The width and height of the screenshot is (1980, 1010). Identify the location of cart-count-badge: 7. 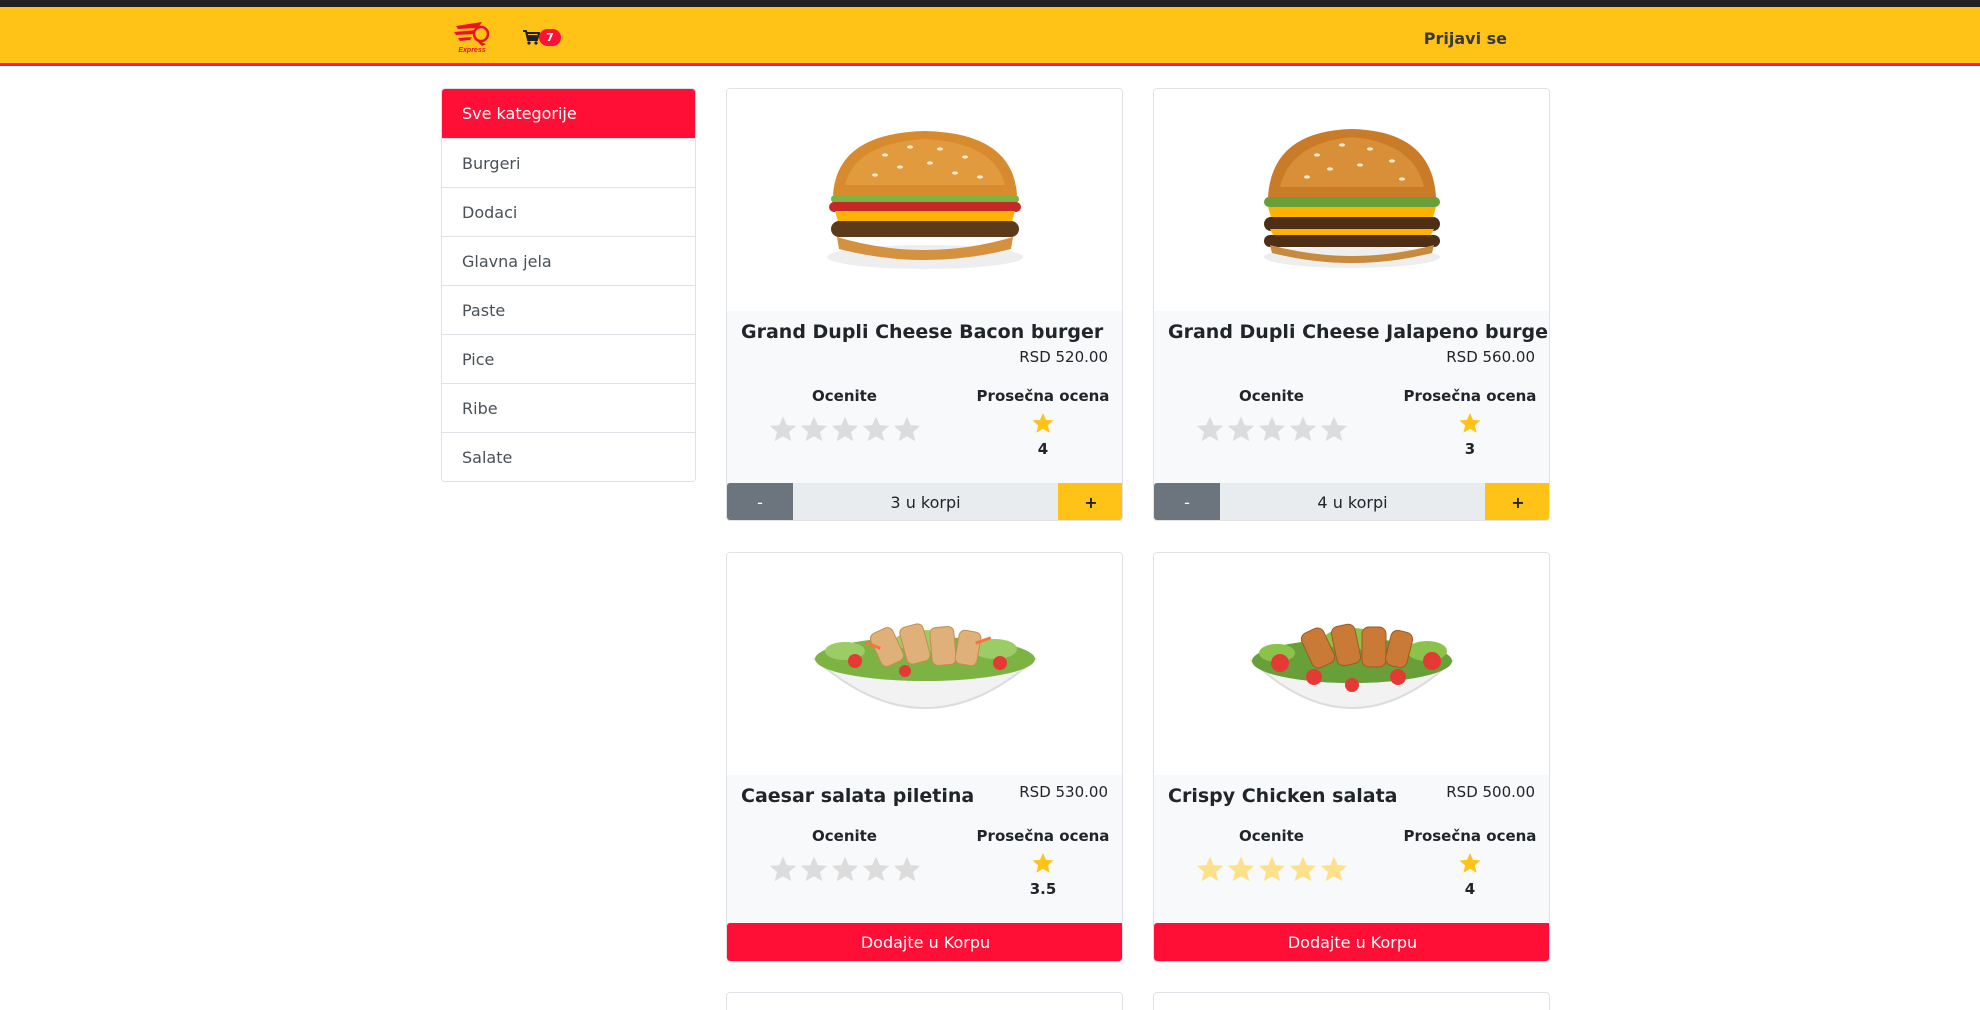
(550, 37).